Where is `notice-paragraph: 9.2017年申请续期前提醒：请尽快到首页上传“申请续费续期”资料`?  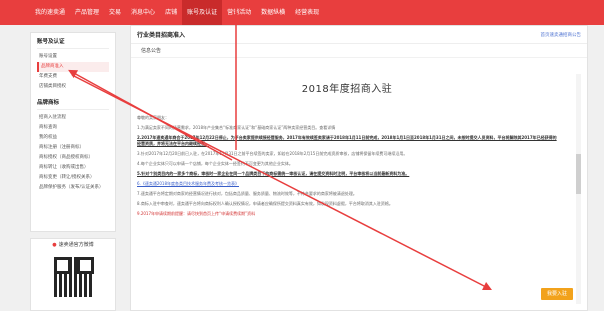
notice-paragraph: 9.2017年申请续期前提醒：请尽快到首页上传“申请续费续期”资料 is located at coordinates (196, 213).